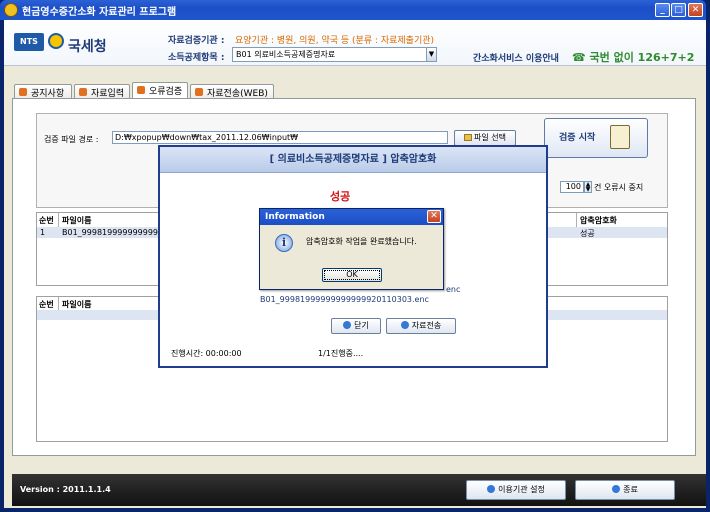 The width and height of the screenshot is (710, 512). What do you see at coordinates (87, 47) in the screenshot?
I see `brand-title: 국세청` at bounding box center [87, 47].